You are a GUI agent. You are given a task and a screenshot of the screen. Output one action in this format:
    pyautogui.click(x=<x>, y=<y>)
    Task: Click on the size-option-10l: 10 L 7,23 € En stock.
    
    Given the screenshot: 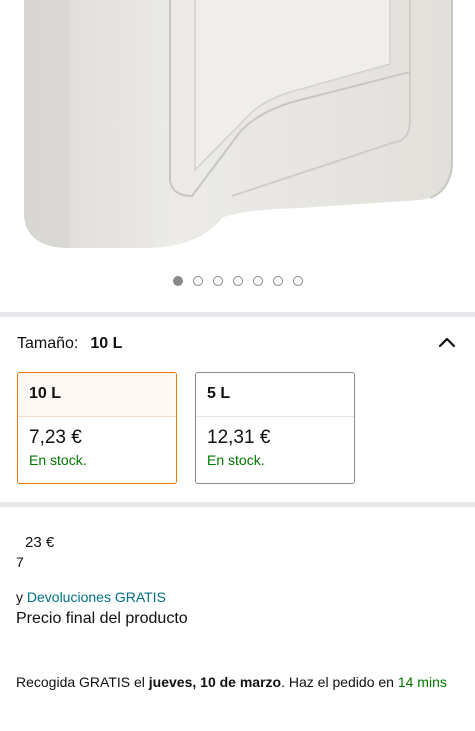 What is the action you would take?
    pyautogui.click(x=97, y=428)
    